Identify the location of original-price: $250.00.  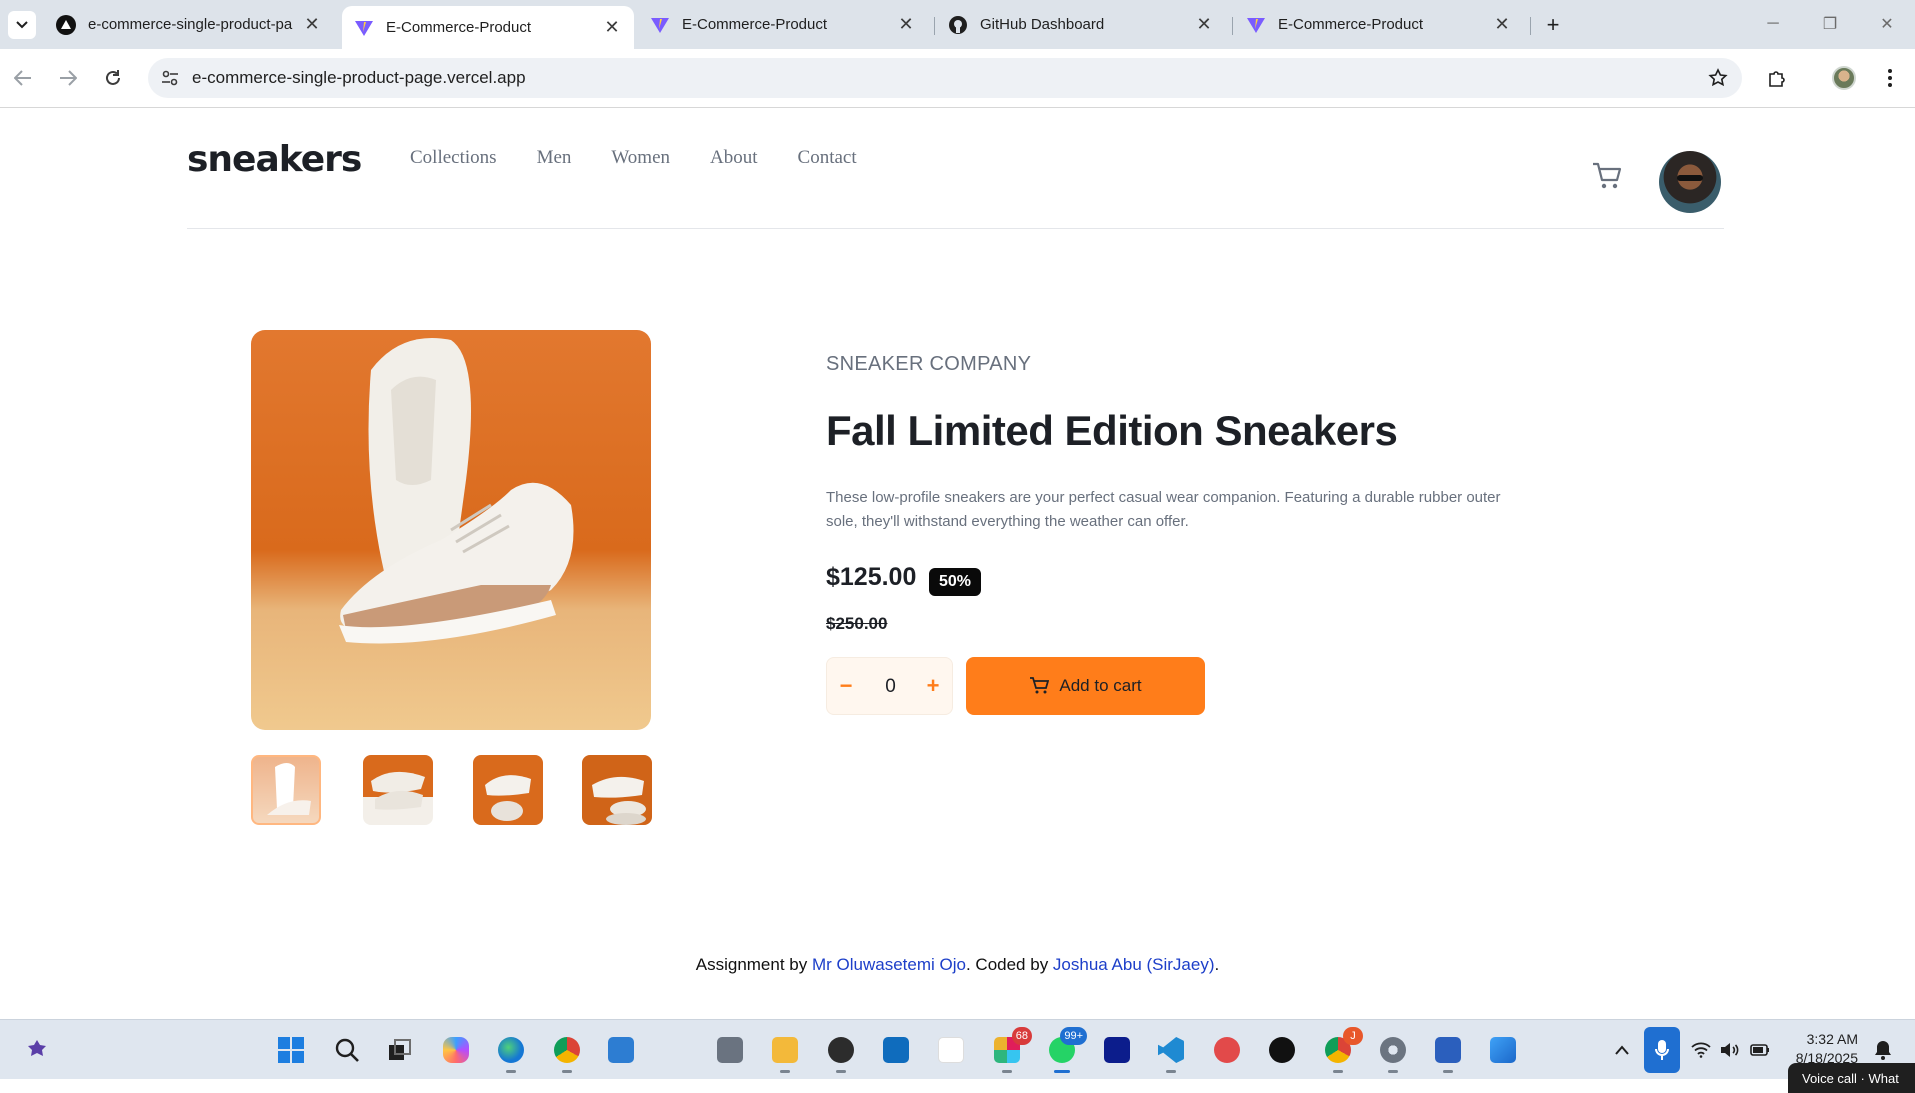
(857, 623).